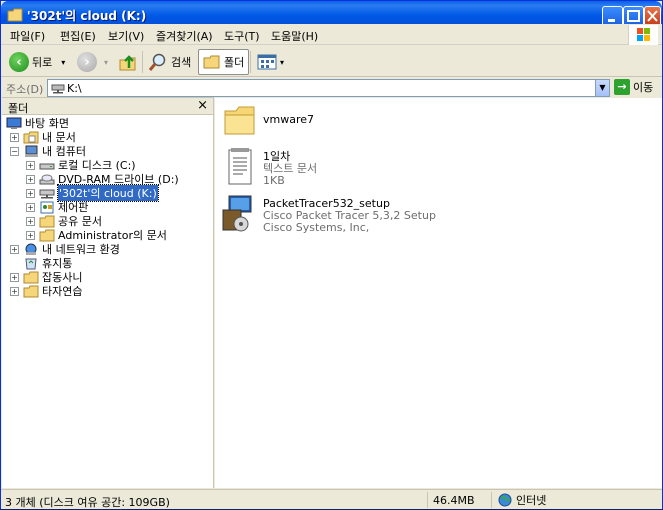 Image resolution: width=663 pixels, height=510 pixels. I want to click on dvd-drive-icon, so click(47, 179).